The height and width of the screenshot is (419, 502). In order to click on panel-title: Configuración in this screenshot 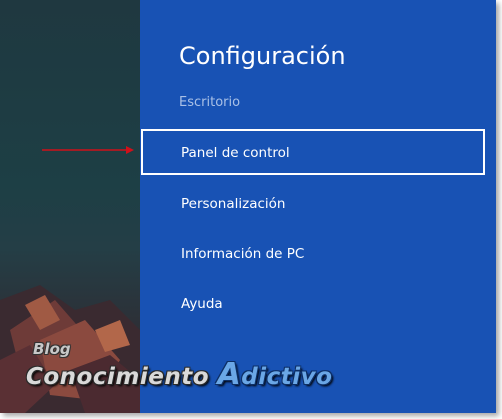, I will do `click(262, 56)`.